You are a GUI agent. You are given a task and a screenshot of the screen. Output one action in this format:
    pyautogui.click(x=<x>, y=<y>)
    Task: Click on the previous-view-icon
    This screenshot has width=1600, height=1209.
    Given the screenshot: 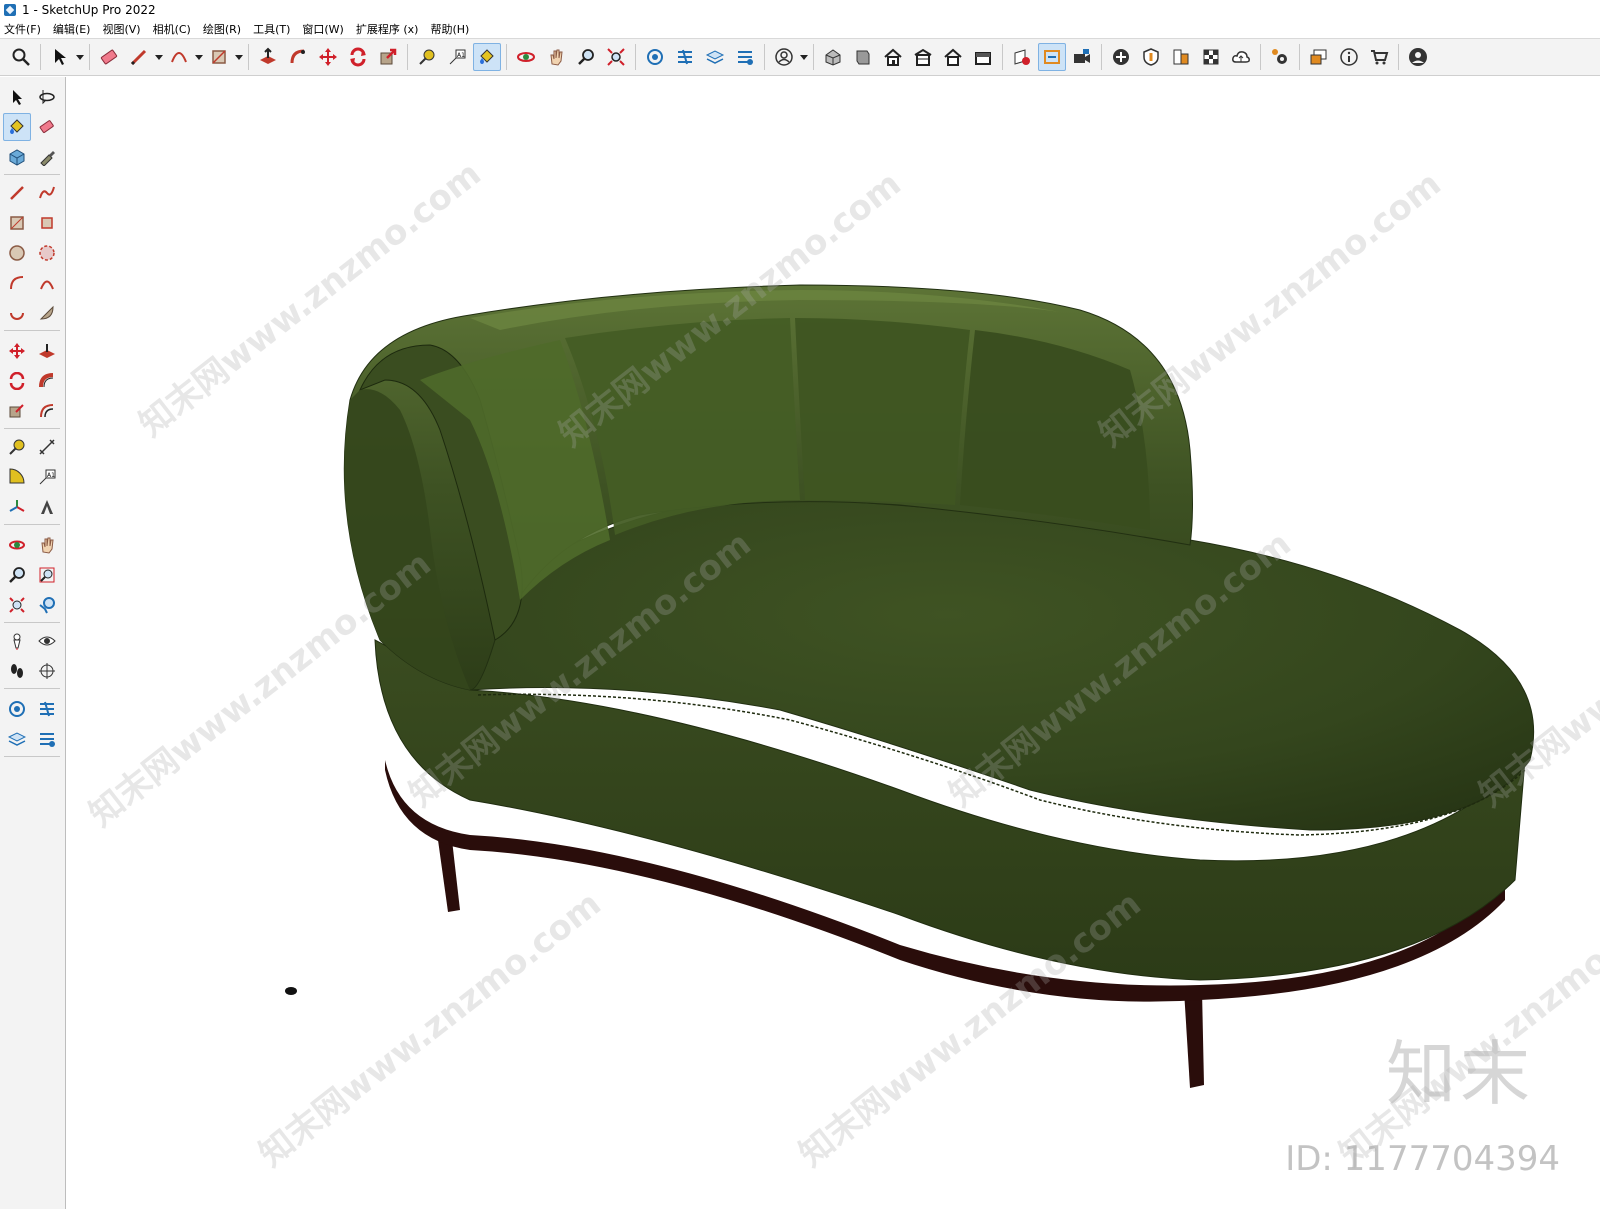 What is the action you would take?
    pyautogui.click(x=47, y=605)
    